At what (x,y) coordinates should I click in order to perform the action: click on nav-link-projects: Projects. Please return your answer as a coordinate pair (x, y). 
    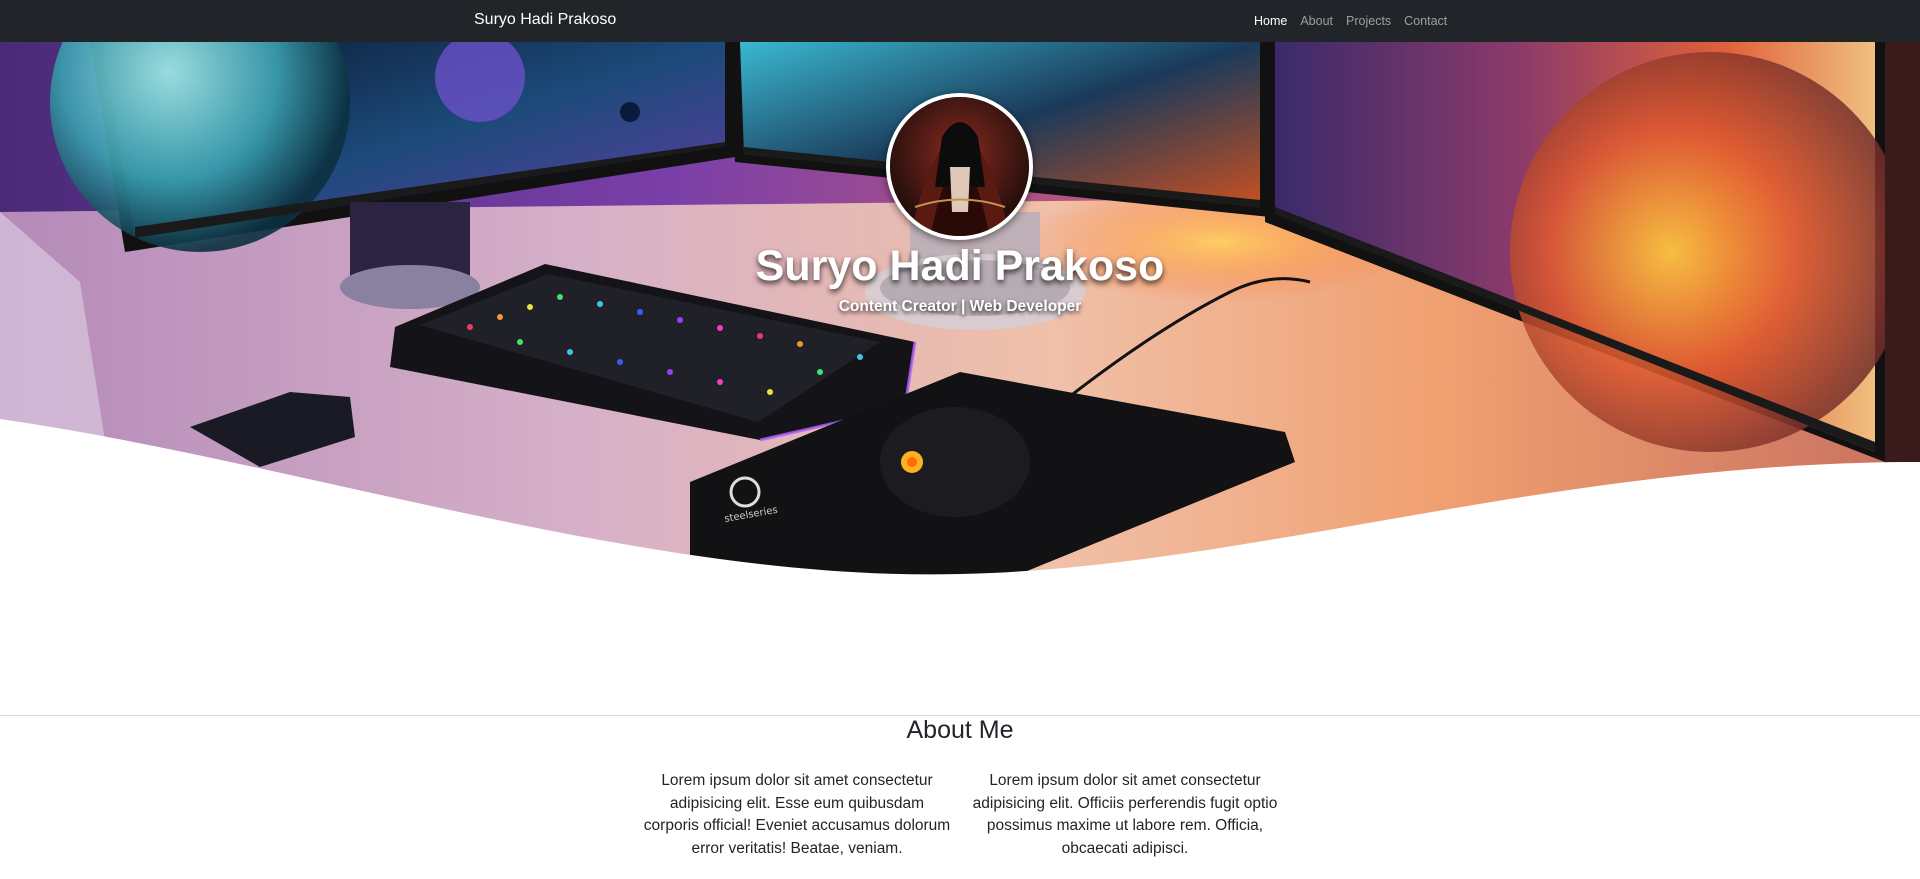
    Looking at the image, I should click on (1368, 21).